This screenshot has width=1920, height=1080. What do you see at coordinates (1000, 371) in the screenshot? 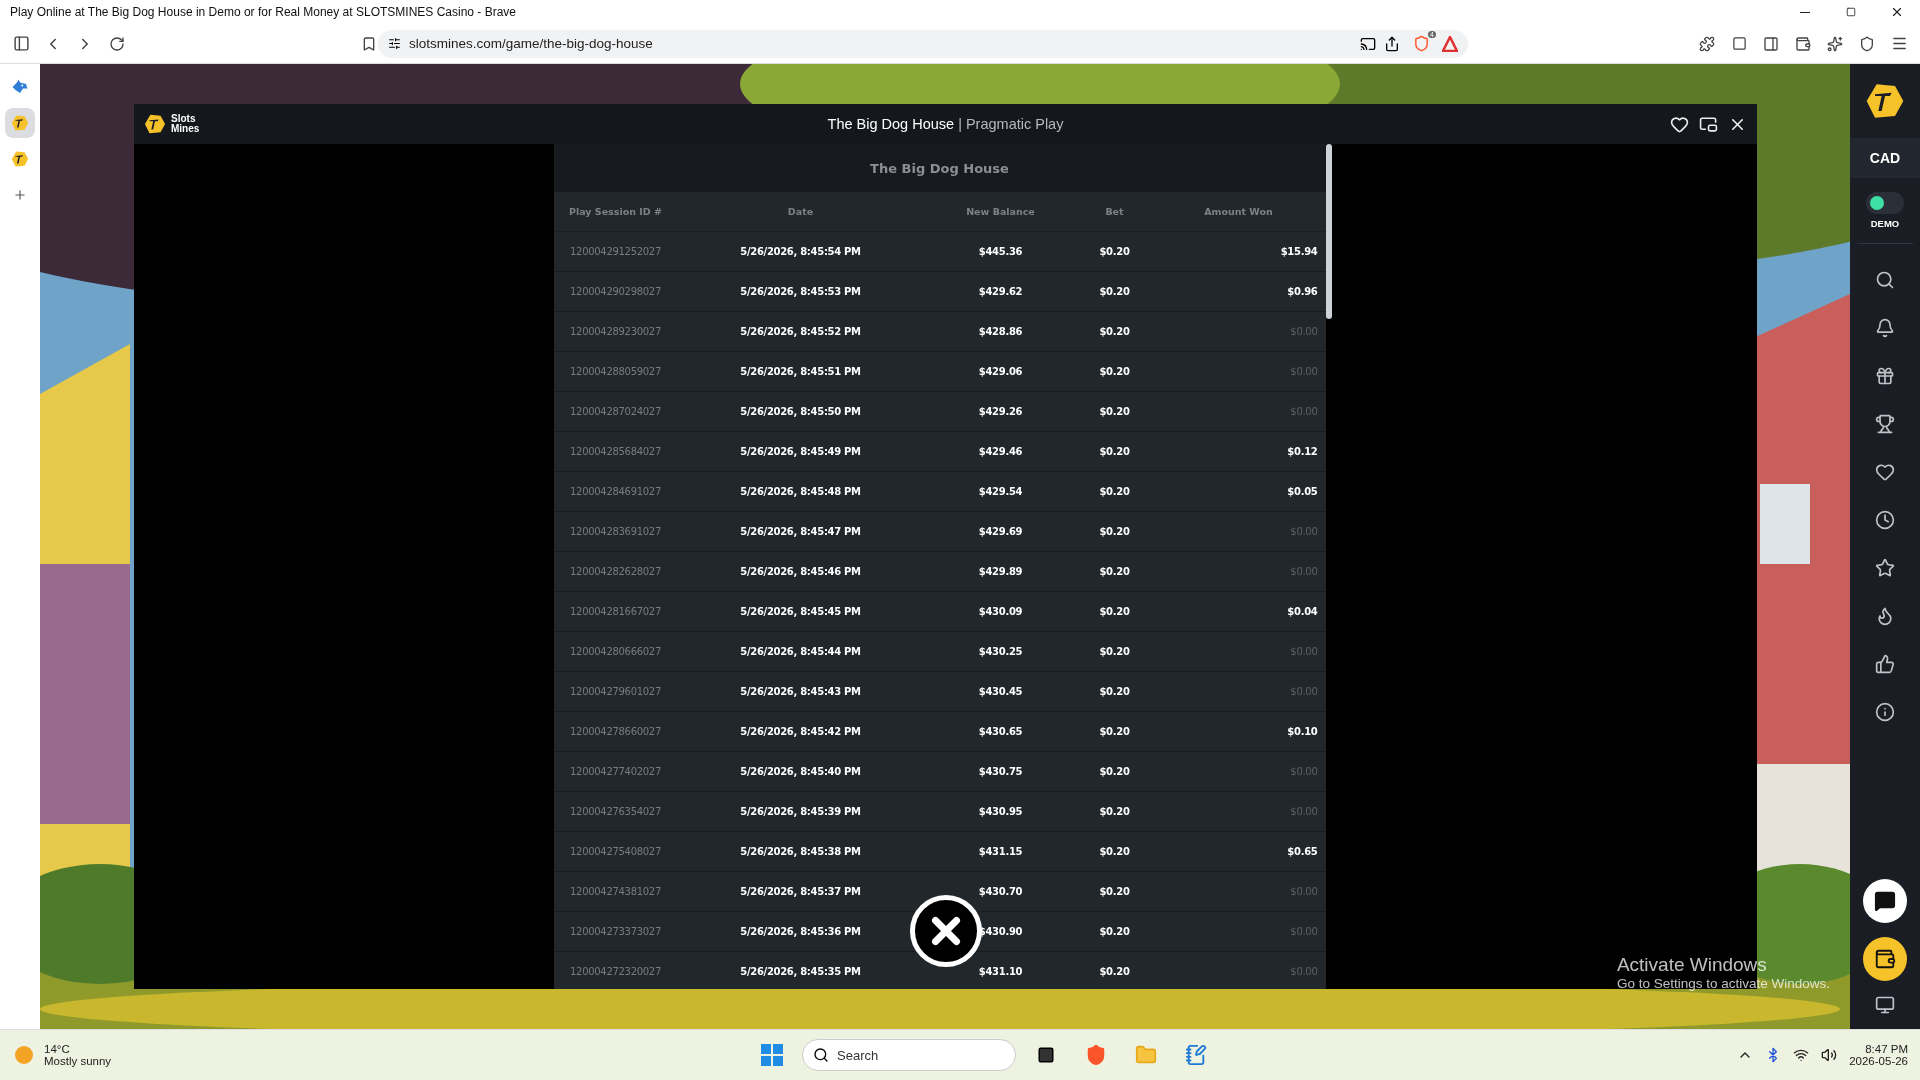
I see `table-cell-text: $429.06` at bounding box center [1000, 371].